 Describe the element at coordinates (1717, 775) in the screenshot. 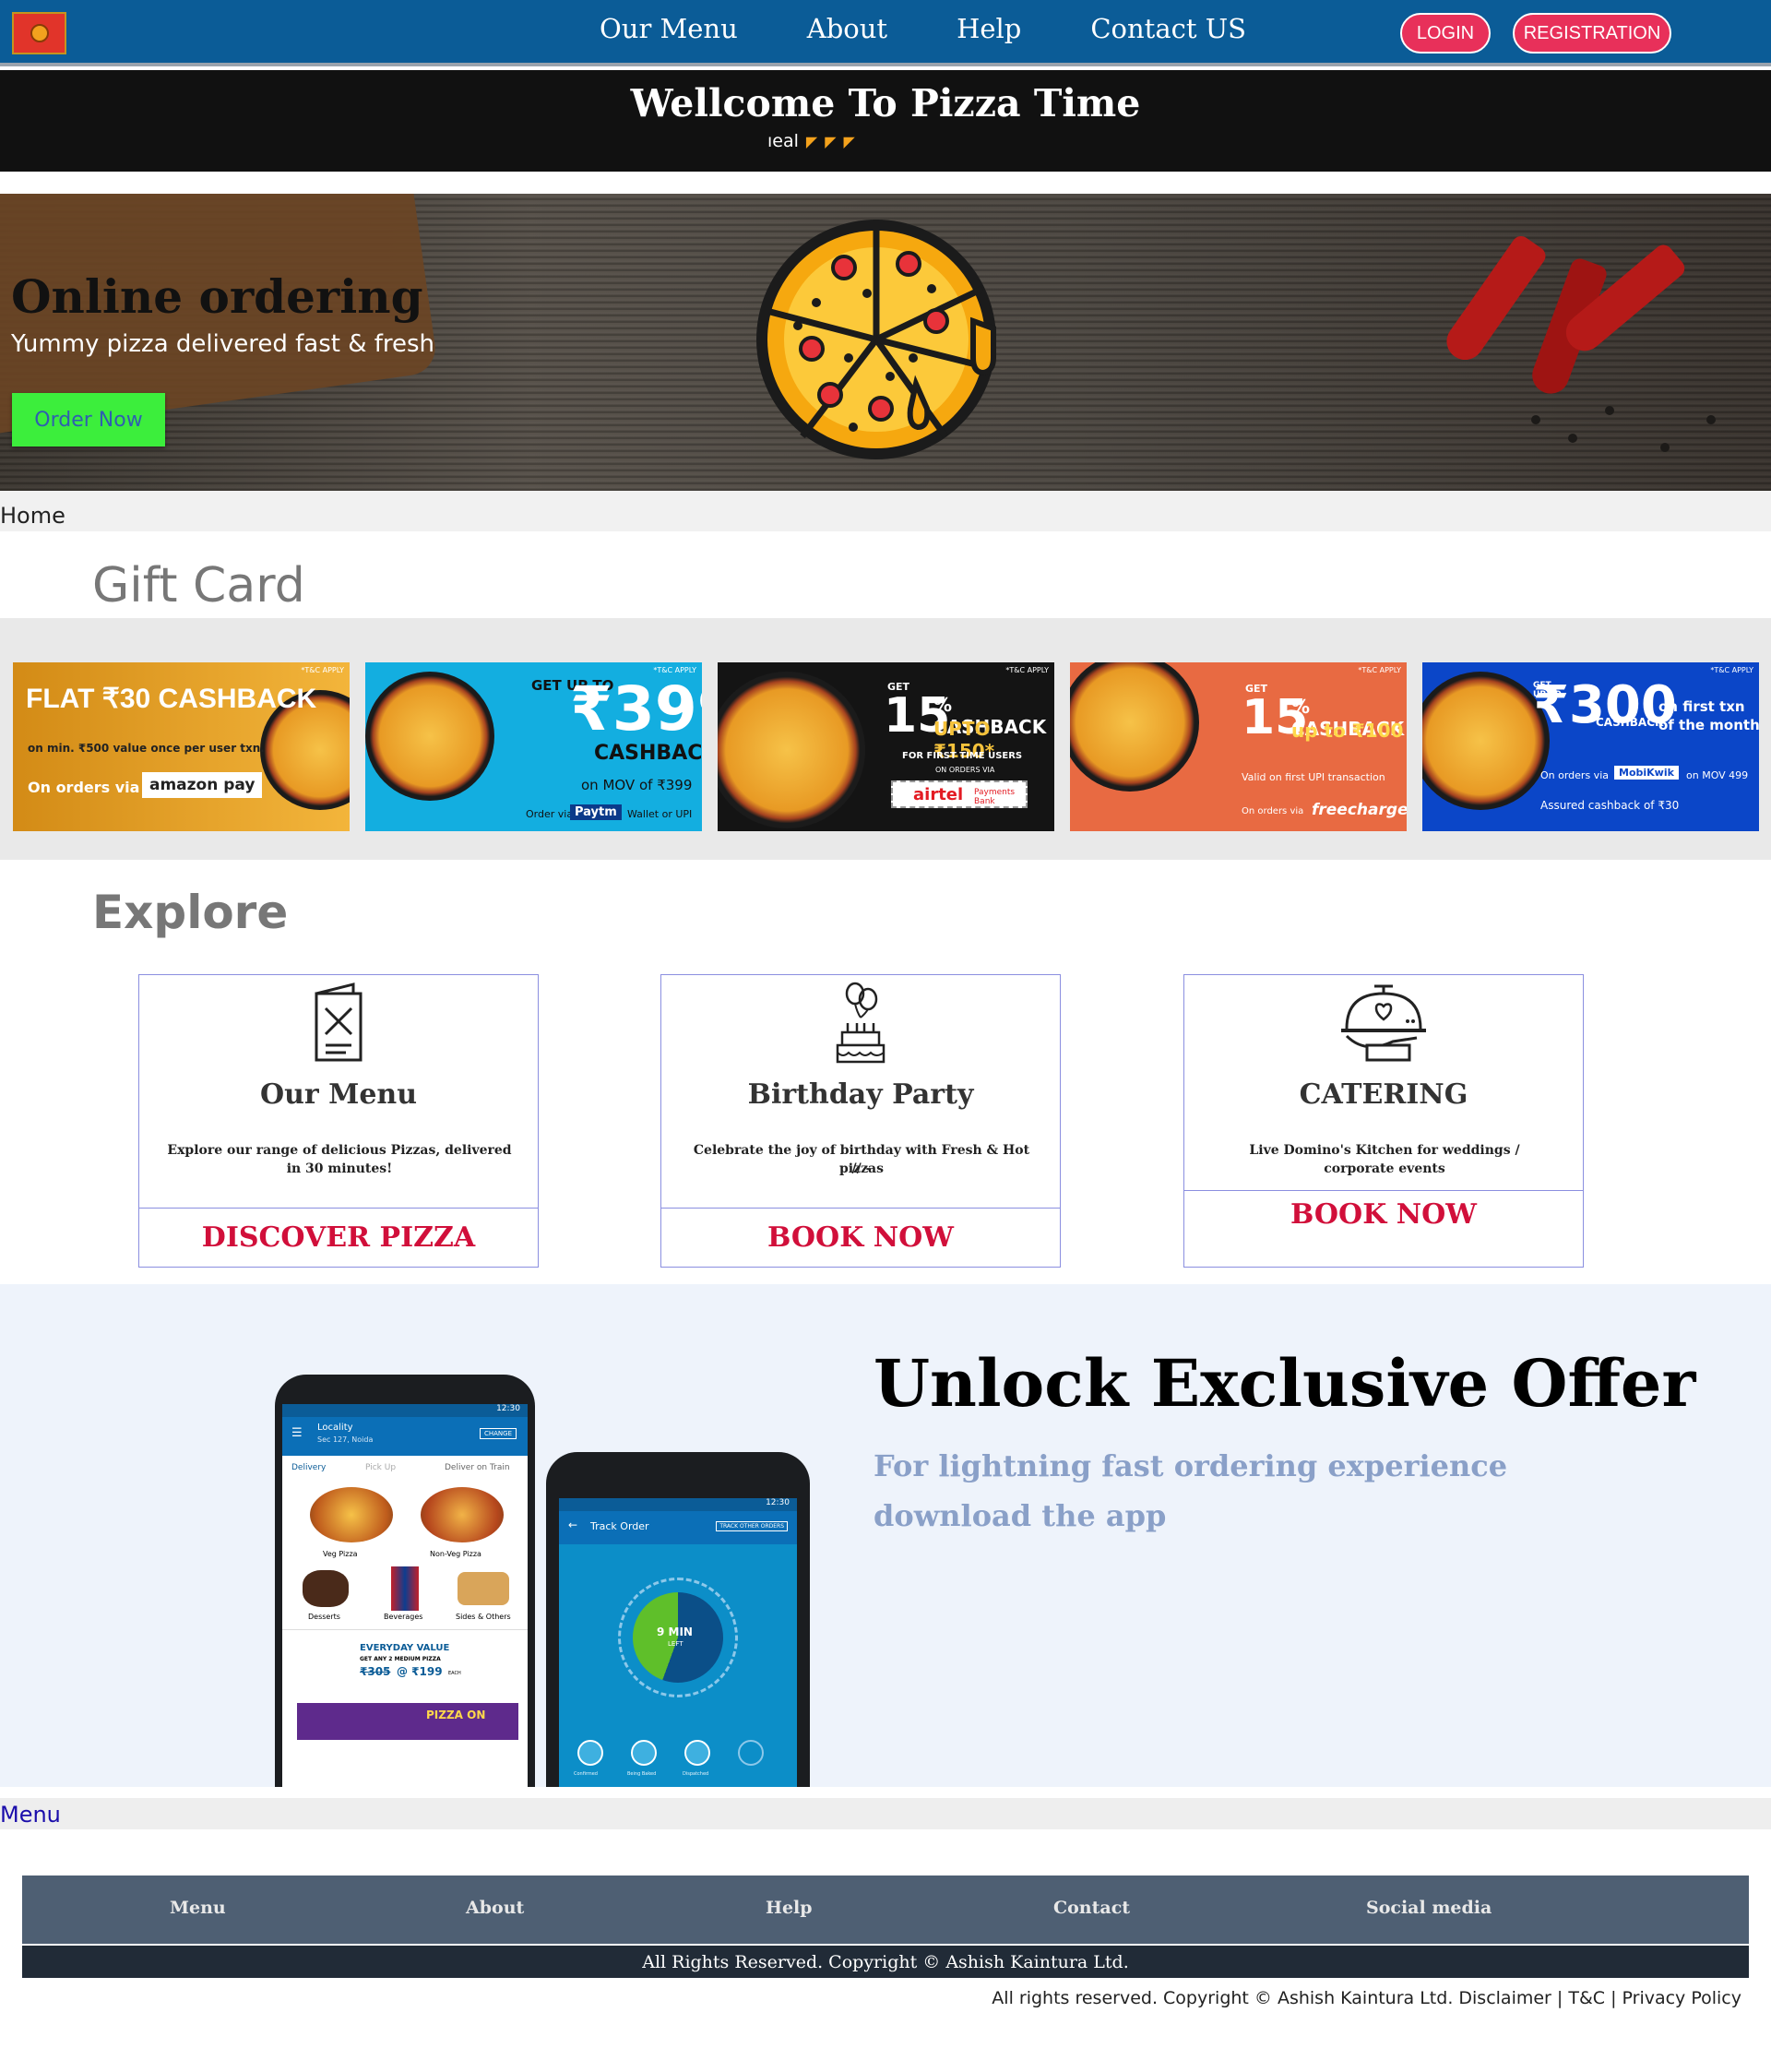

I see `card-mov: on MOV 499` at that location.